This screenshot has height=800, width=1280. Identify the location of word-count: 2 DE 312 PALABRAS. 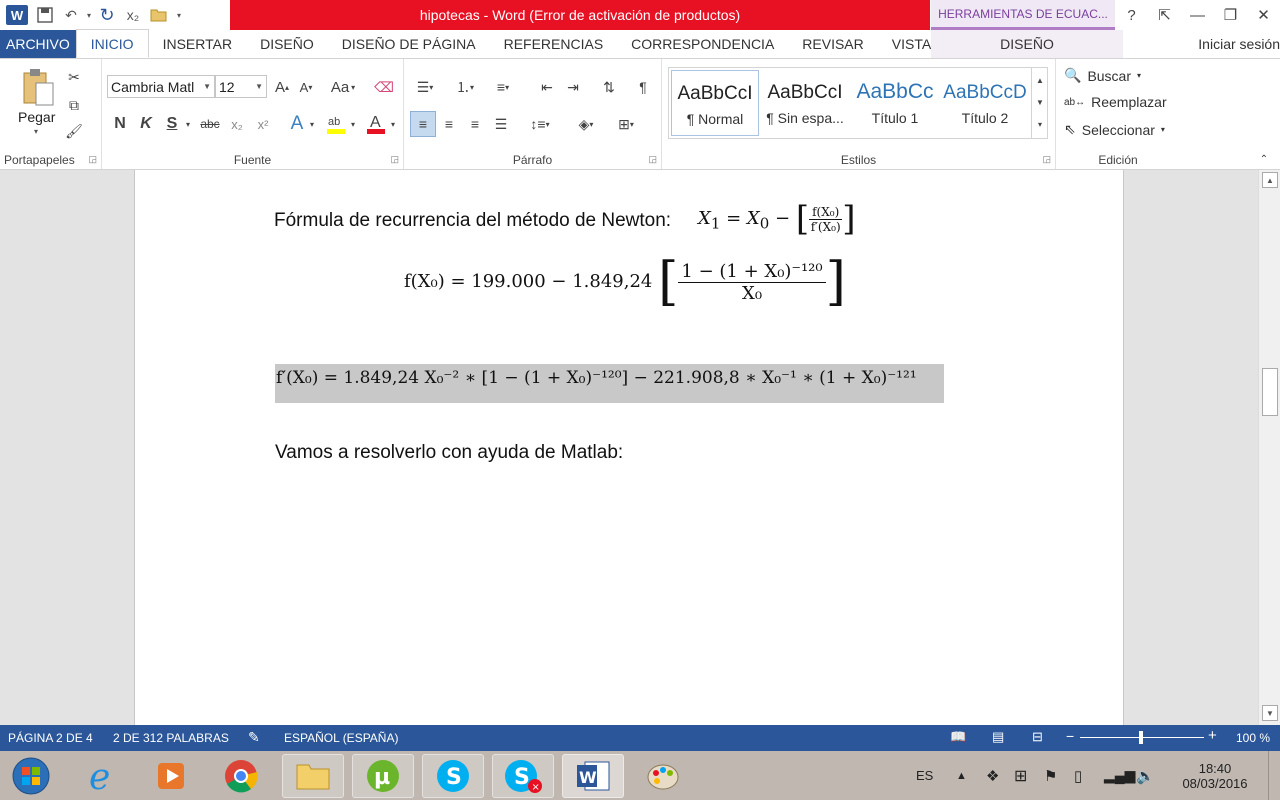
(171, 738).